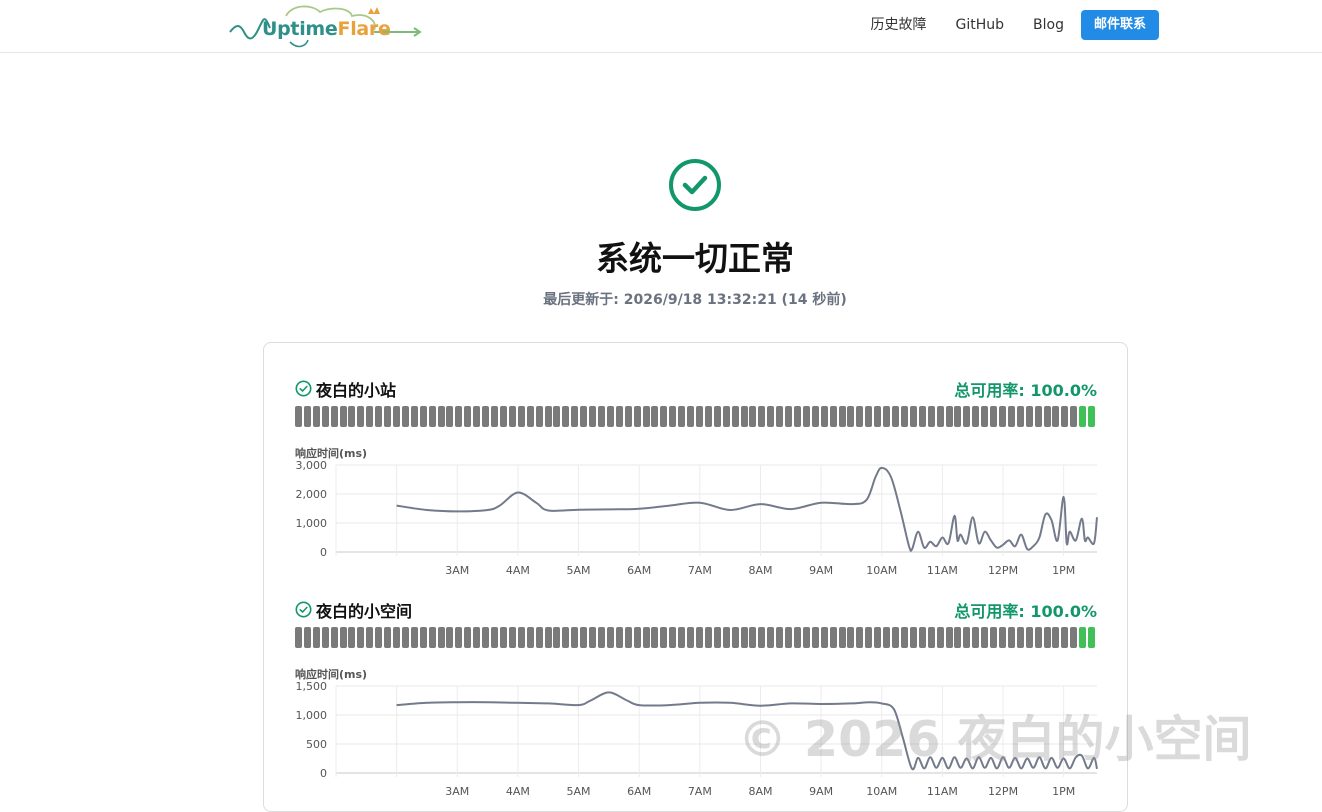  Describe the element at coordinates (747, 509) in the screenshot. I see `response-time-line` at that location.